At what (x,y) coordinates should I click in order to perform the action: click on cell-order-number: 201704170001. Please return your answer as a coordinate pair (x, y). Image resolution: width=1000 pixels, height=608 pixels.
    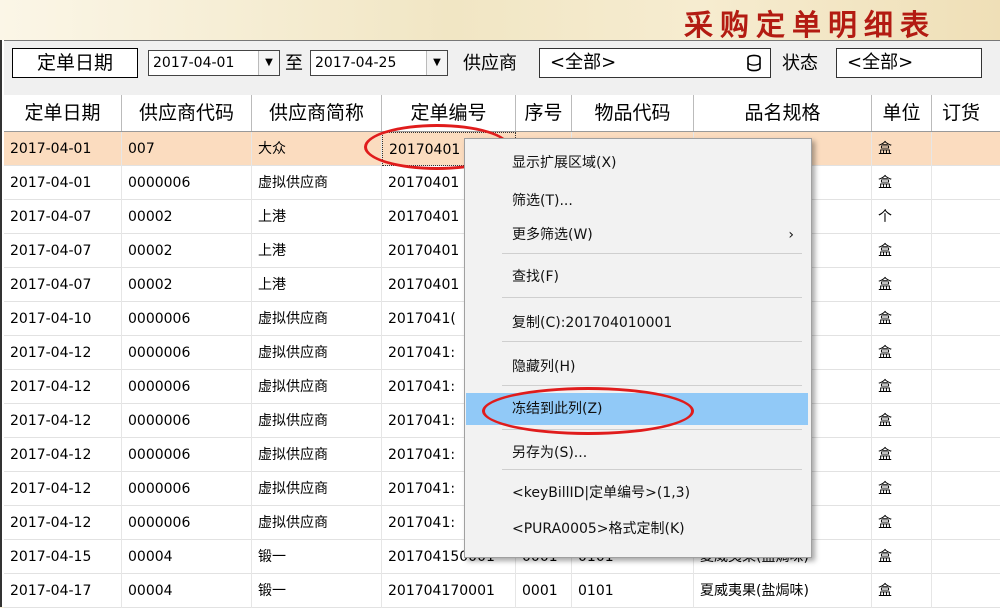
    Looking at the image, I should click on (449, 591).